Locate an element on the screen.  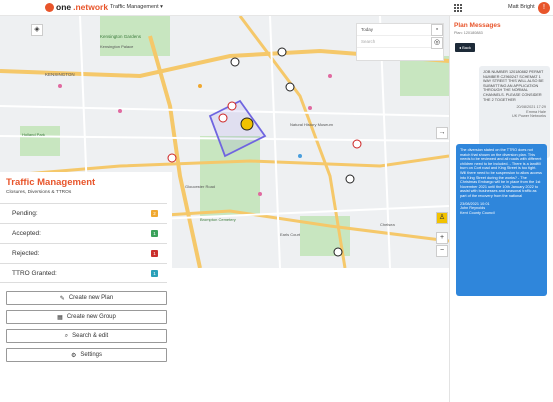
gear-icon: ⚙ is located at coordinates (73, 355).